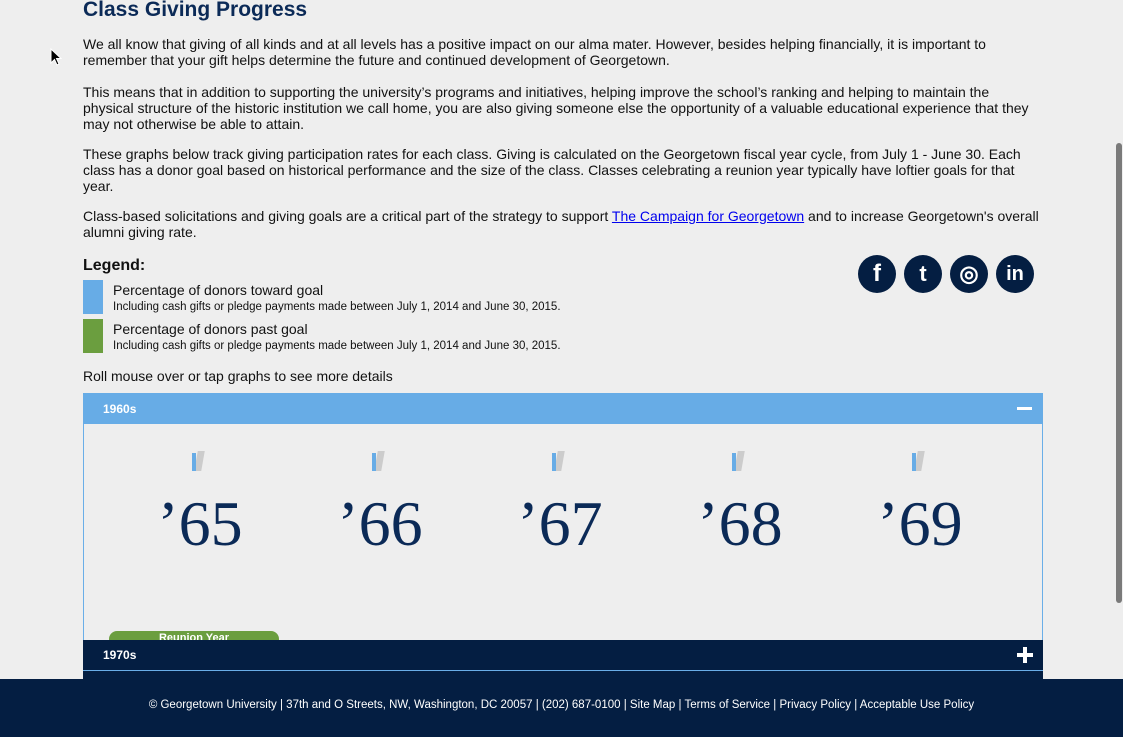 Image resolution: width=1123 pixels, height=737 pixels. What do you see at coordinates (740, 523) in the screenshot?
I see `class-year-label: ’68` at bounding box center [740, 523].